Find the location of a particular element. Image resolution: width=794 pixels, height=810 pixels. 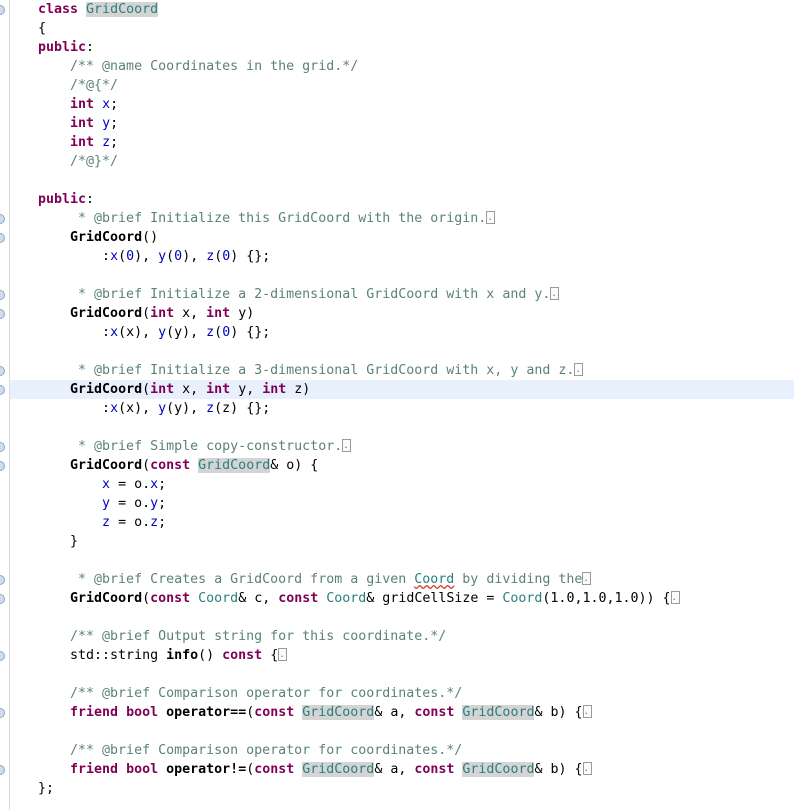

code-token: & b) { is located at coordinates (558, 769).